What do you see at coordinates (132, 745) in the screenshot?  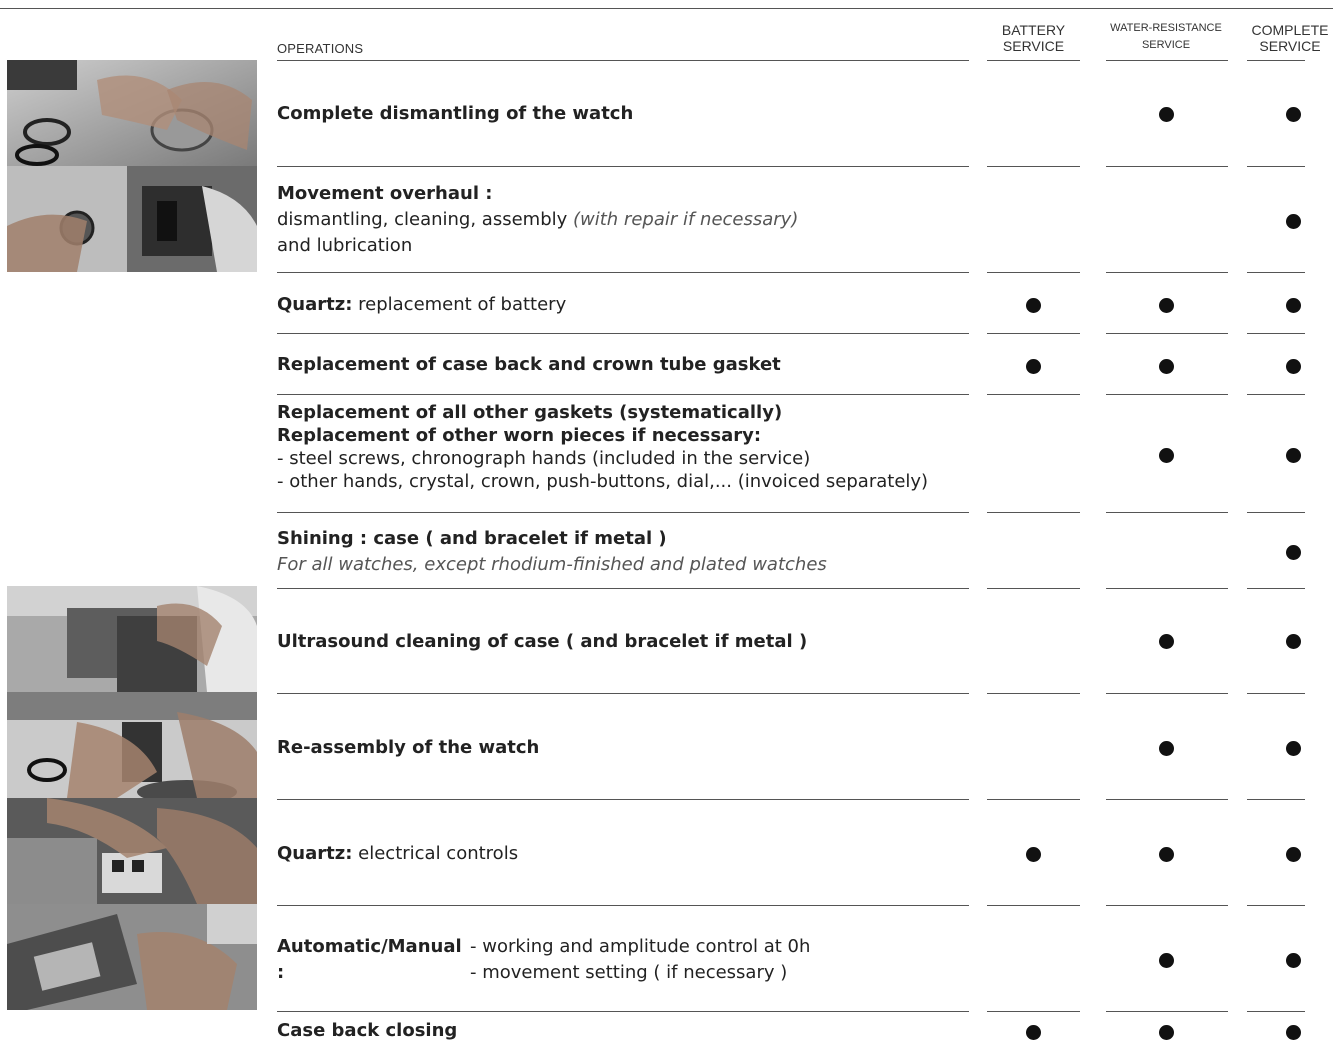 I see `photo-reassembly` at bounding box center [132, 745].